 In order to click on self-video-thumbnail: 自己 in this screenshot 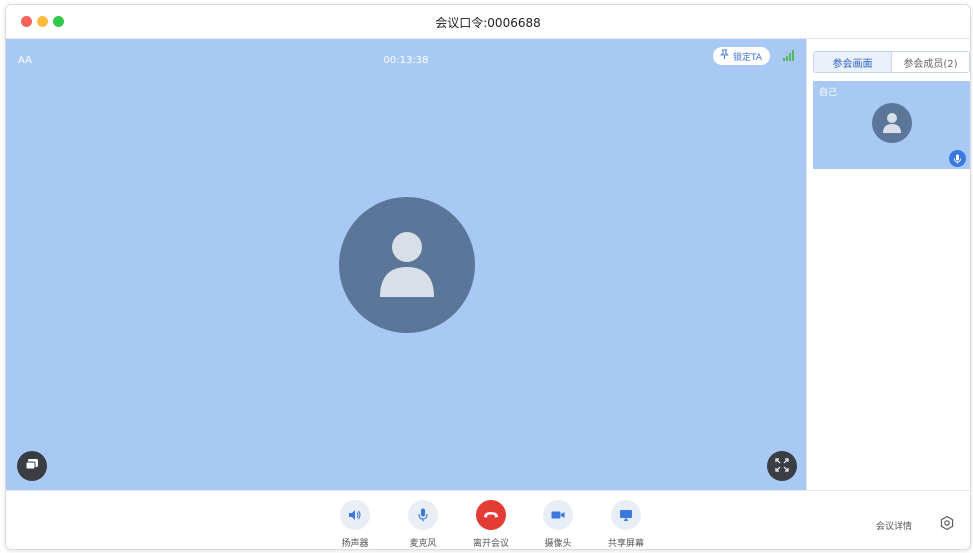, I will do `click(891, 125)`.